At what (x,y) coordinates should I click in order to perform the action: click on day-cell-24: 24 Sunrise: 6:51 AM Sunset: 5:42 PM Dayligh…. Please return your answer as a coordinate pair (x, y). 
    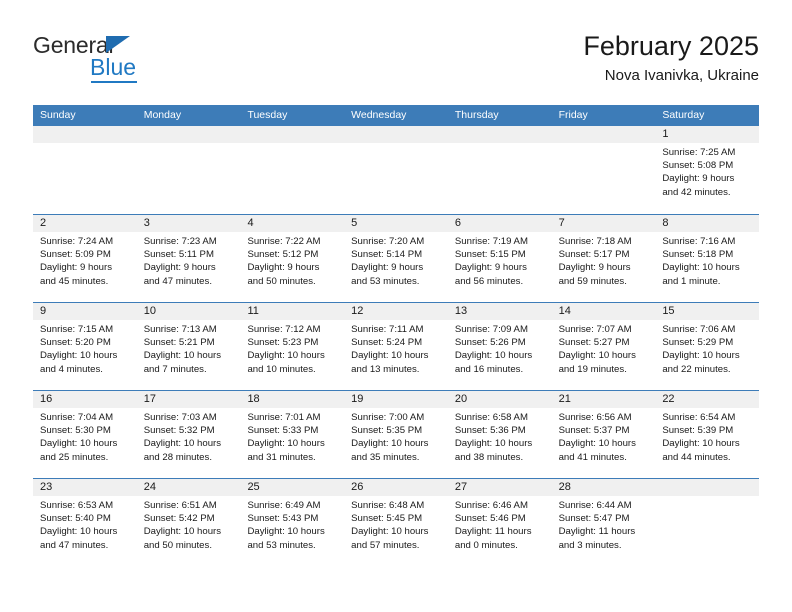
    Looking at the image, I should click on (188, 522).